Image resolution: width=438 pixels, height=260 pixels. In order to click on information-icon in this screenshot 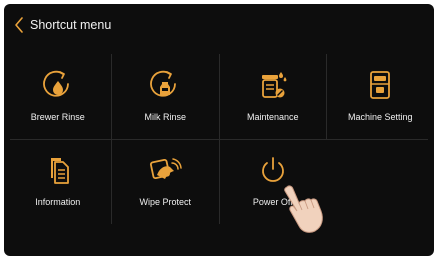, I will do `click(59, 171)`.